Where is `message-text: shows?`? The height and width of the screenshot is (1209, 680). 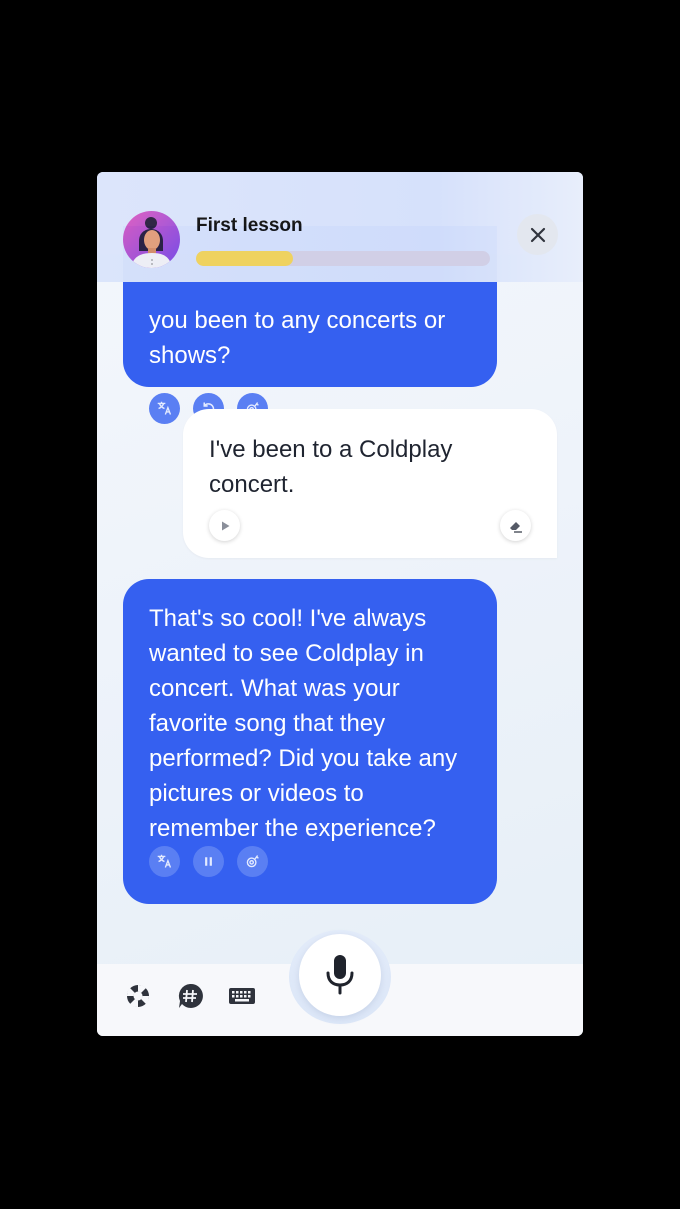 message-text: shows? is located at coordinates (190, 355).